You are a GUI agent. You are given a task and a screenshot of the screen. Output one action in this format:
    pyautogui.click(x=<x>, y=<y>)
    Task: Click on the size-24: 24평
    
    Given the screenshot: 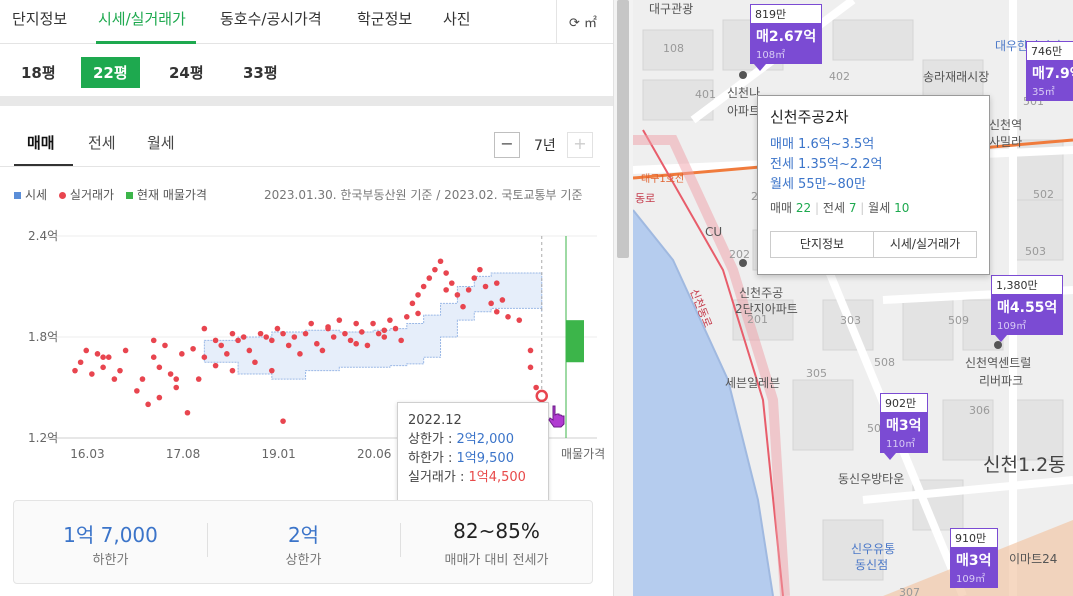 What is the action you would take?
    pyautogui.click(x=186, y=72)
    